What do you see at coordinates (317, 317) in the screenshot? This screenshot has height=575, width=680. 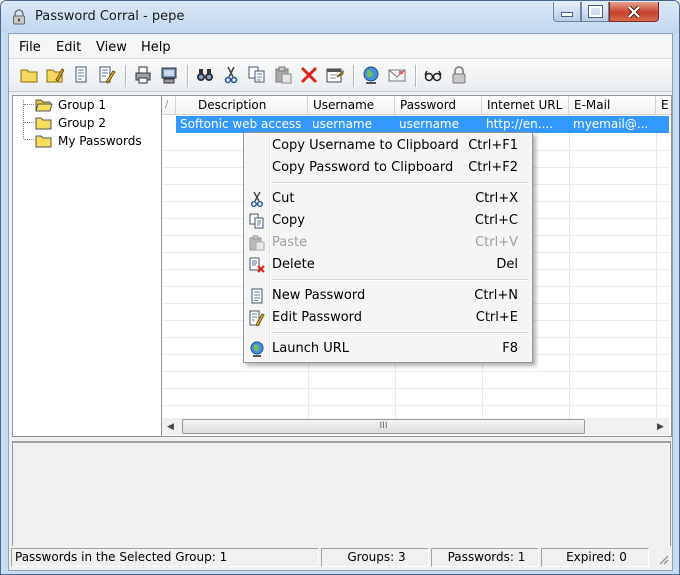 I see `menu-item-label: Edit Password` at bounding box center [317, 317].